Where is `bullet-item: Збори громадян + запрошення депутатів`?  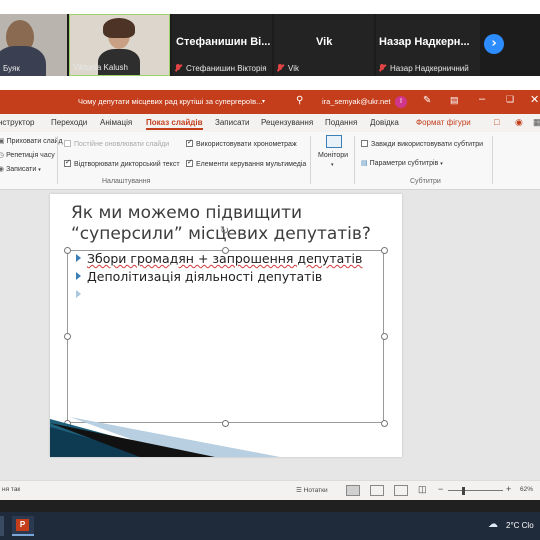
bullet-item: Збори громадян + запрошення депутатів is located at coordinates (219, 258).